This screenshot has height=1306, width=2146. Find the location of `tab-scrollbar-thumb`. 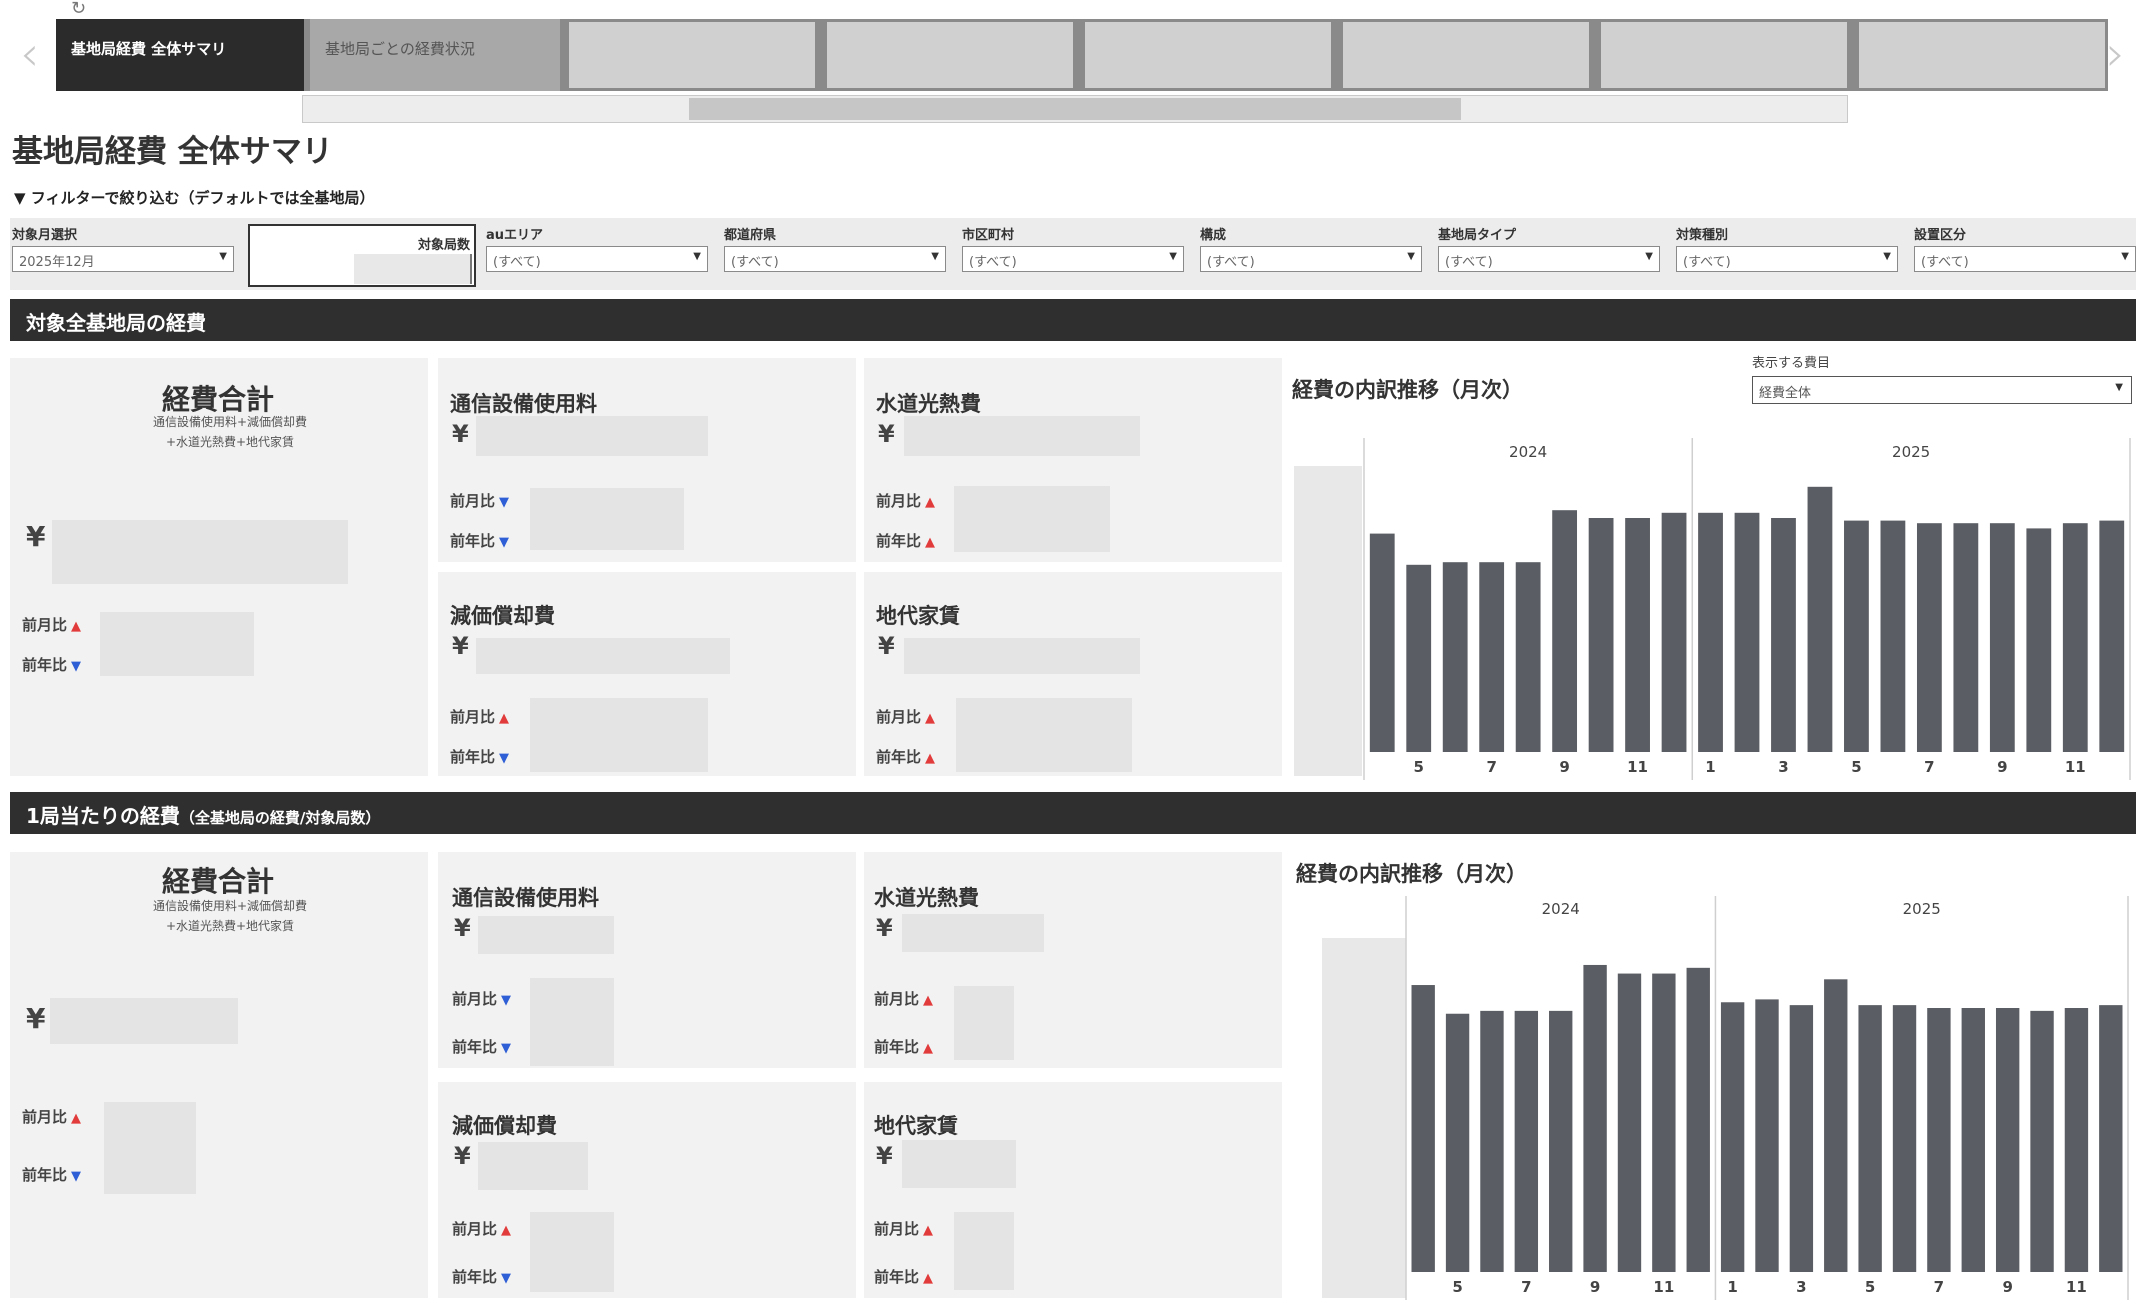

tab-scrollbar-thumb is located at coordinates (1075, 109).